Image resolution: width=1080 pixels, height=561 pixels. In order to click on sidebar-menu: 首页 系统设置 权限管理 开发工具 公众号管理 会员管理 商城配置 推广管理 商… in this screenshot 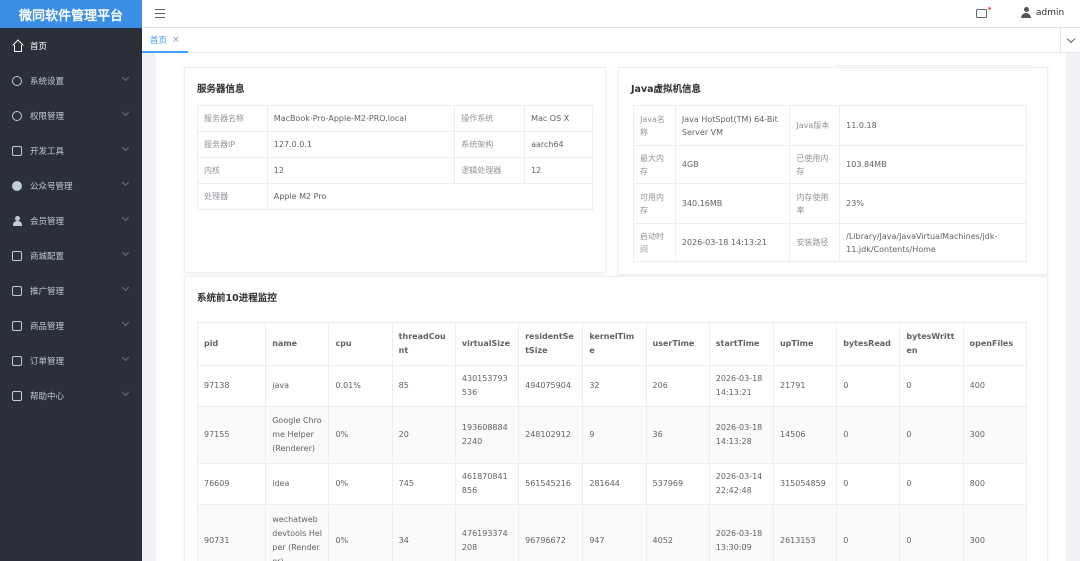, I will do `click(71, 220)`.